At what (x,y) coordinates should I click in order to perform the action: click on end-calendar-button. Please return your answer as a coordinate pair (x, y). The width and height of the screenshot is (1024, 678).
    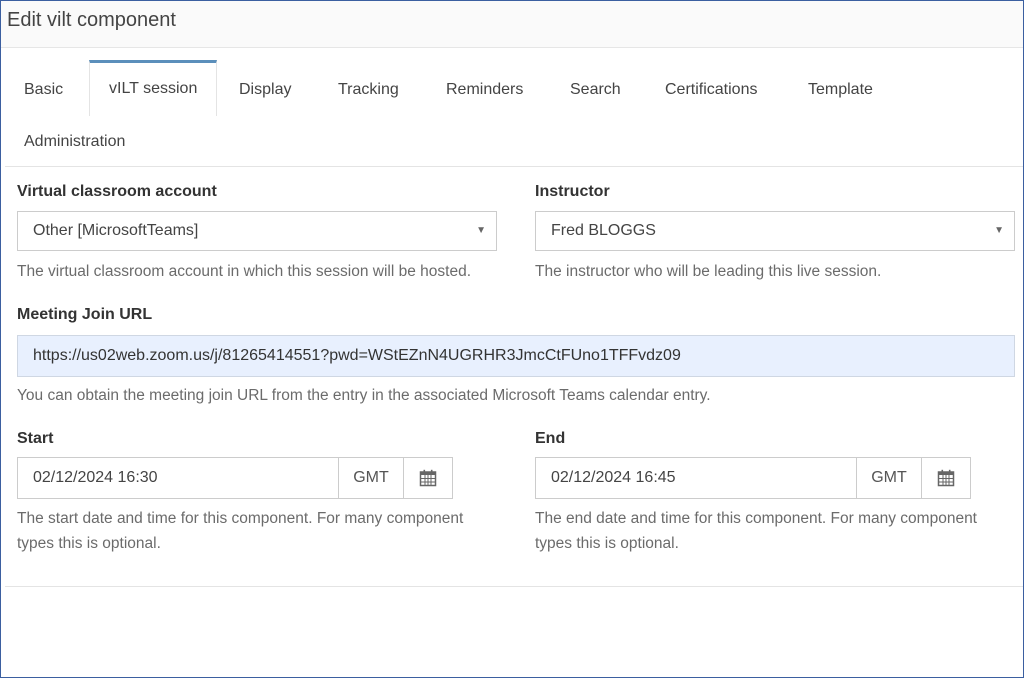
    Looking at the image, I should click on (946, 478).